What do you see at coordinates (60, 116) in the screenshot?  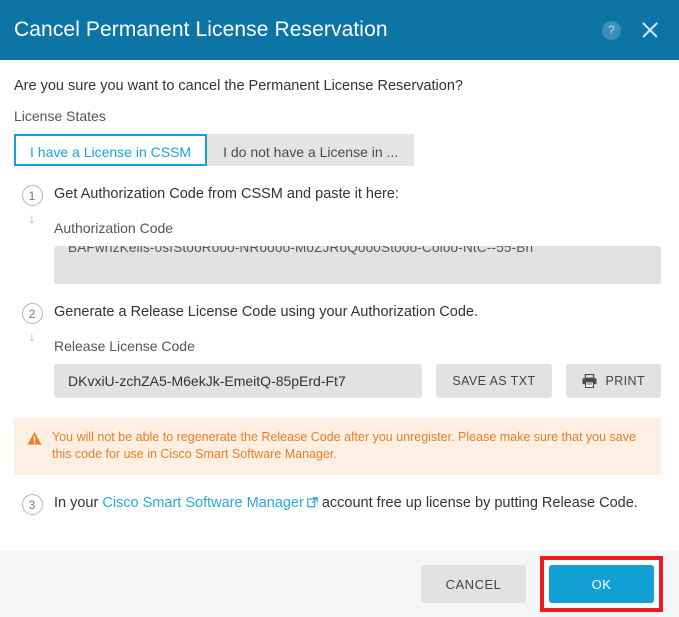 I see `license-states-label: License States` at bounding box center [60, 116].